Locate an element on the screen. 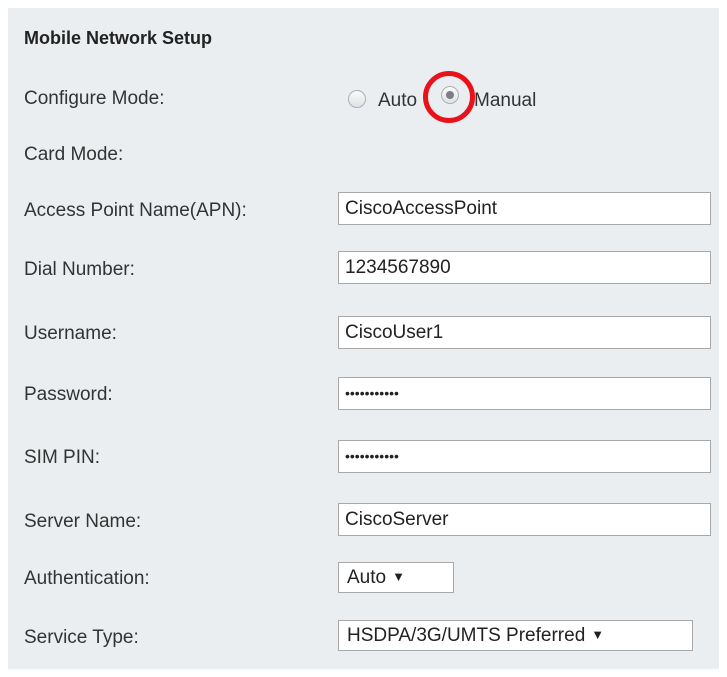 The height and width of the screenshot is (677, 727). sim-pin-input: ••••••••••• is located at coordinates (524, 456).